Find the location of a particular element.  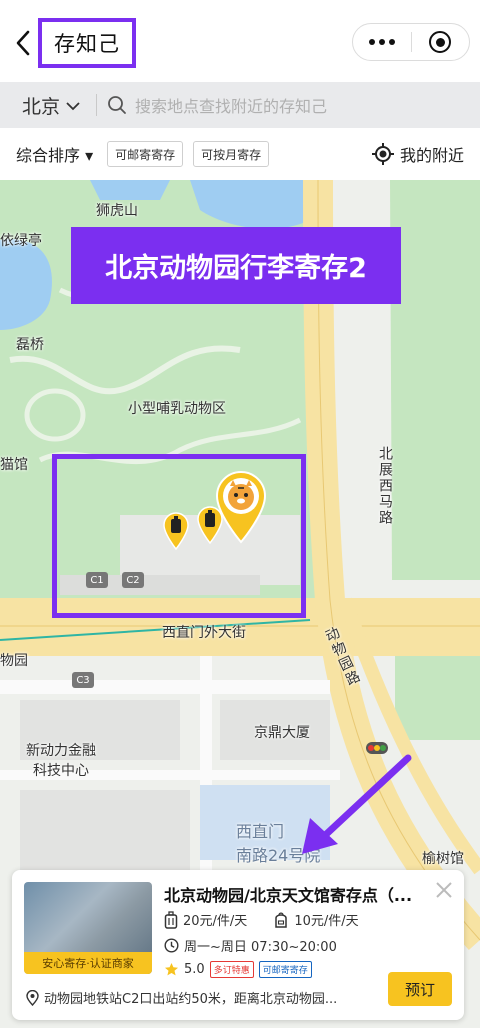

back-button is located at coordinates (25, 43).